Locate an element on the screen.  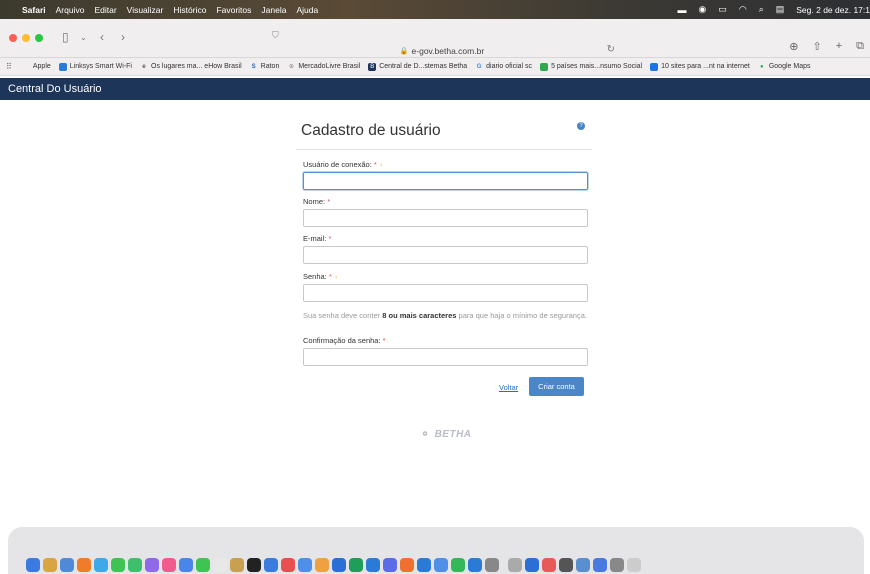
share-icon: ⇧ is located at coordinates (816, 46).